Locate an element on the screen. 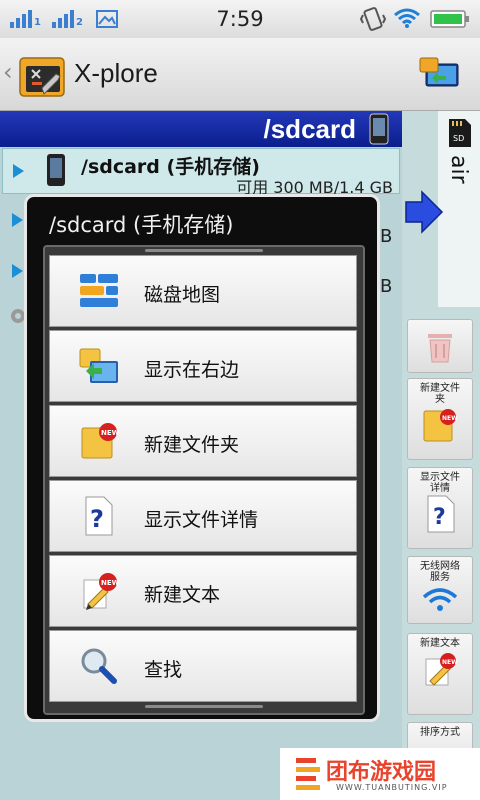  menu-item-new-text: NEW 新建文本 is located at coordinates (203, 591).